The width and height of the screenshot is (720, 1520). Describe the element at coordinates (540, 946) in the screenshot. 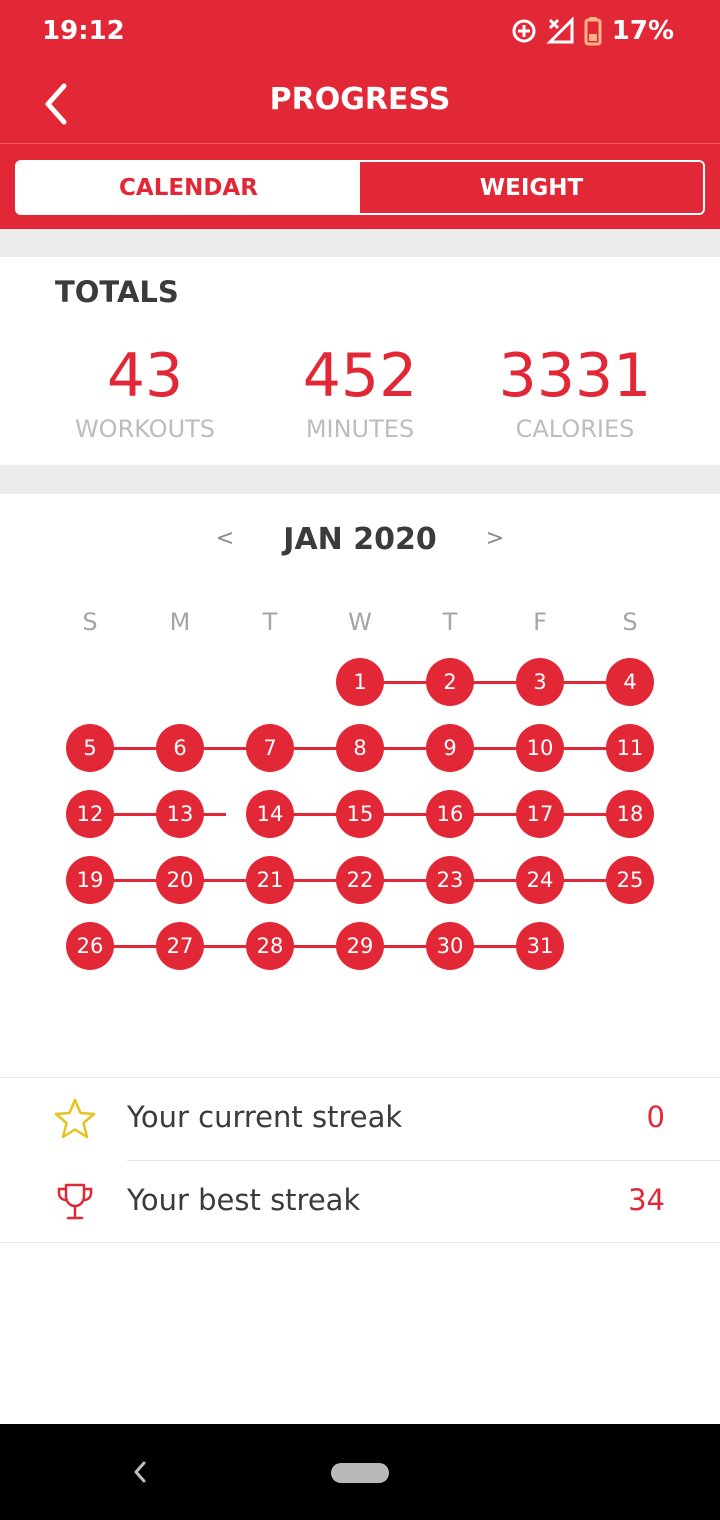

I see `calendar-day: 31` at that location.